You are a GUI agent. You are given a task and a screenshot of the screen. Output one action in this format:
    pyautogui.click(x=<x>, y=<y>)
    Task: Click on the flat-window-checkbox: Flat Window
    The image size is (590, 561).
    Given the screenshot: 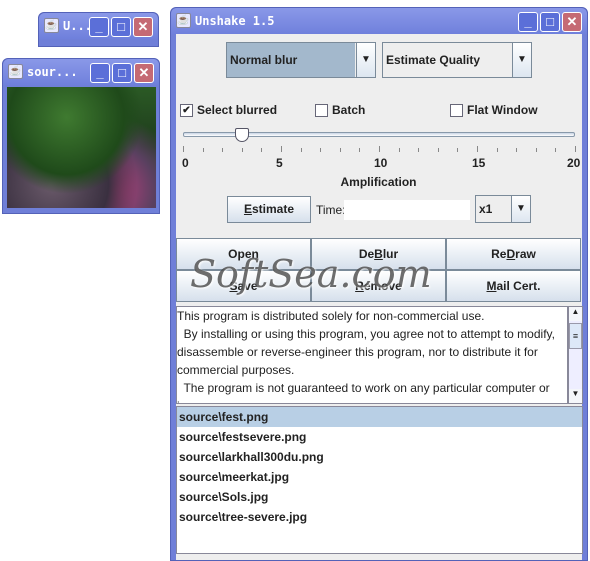 What is the action you would take?
    pyautogui.click(x=494, y=110)
    